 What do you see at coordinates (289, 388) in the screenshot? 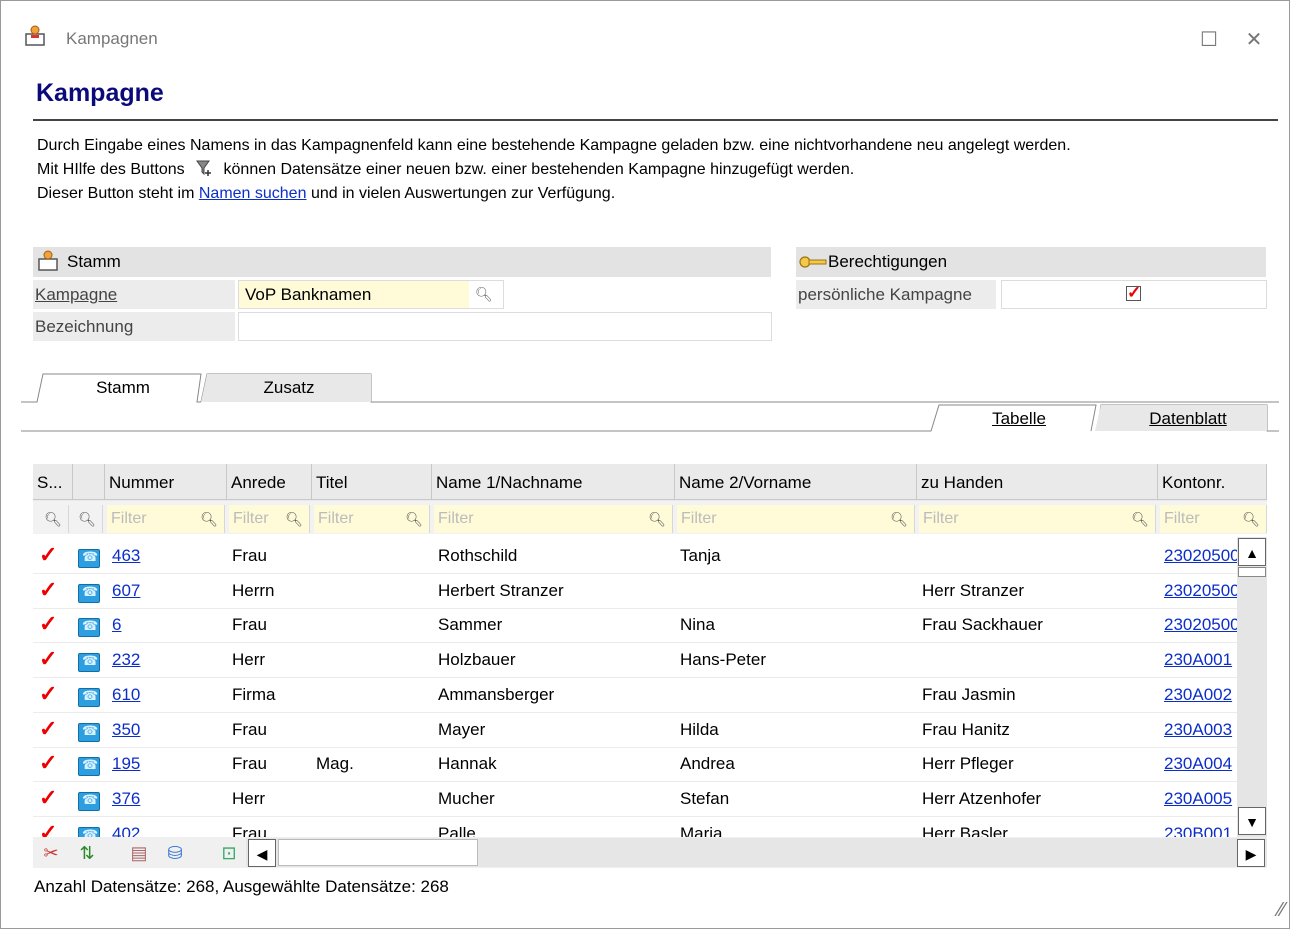
I see `tab-zusatz: Zusatz` at bounding box center [289, 388].